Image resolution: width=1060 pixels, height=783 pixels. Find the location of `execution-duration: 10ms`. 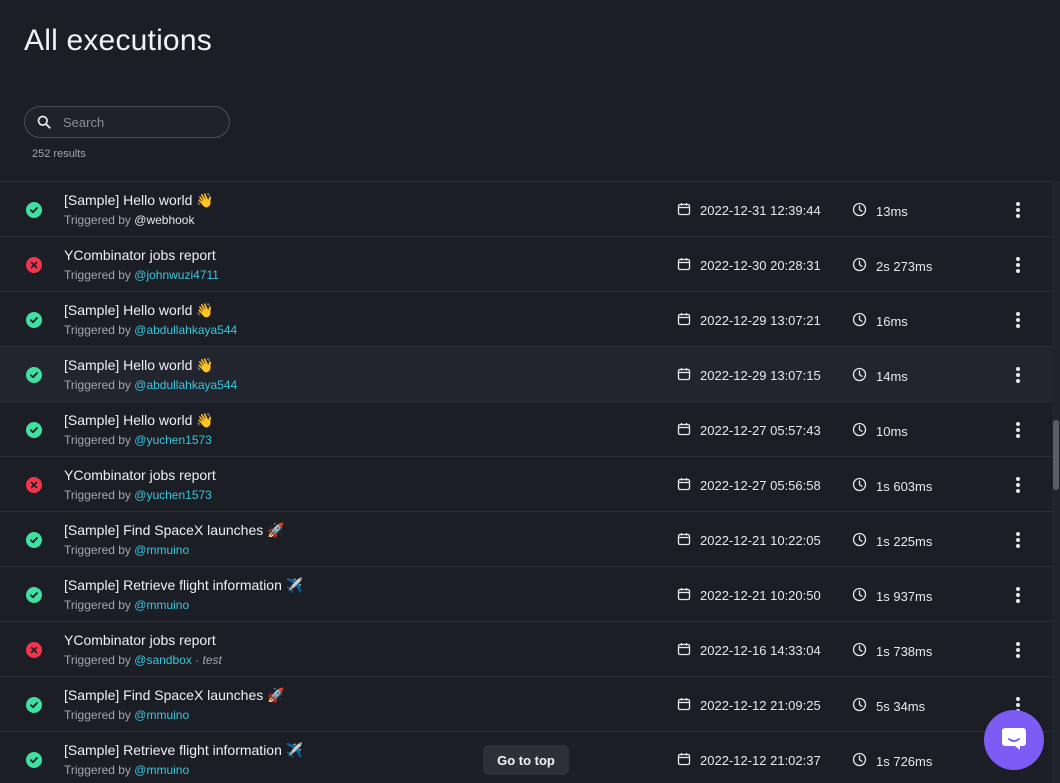

execution-duration: 10ms is located at coordinates (880, 431).